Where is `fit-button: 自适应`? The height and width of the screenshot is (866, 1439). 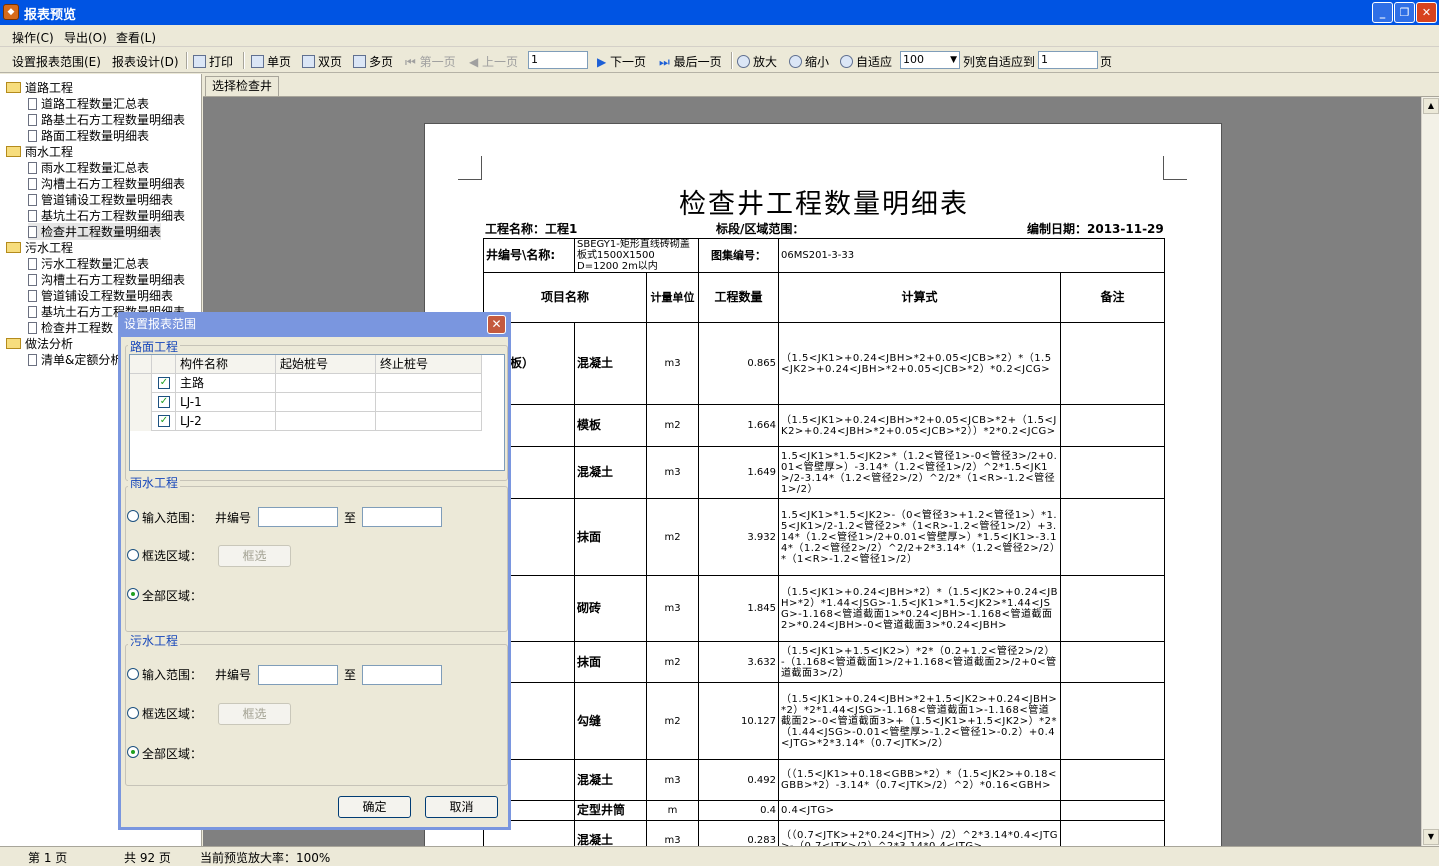 fit-button: 自适应 is located at coordinates (866, 61).